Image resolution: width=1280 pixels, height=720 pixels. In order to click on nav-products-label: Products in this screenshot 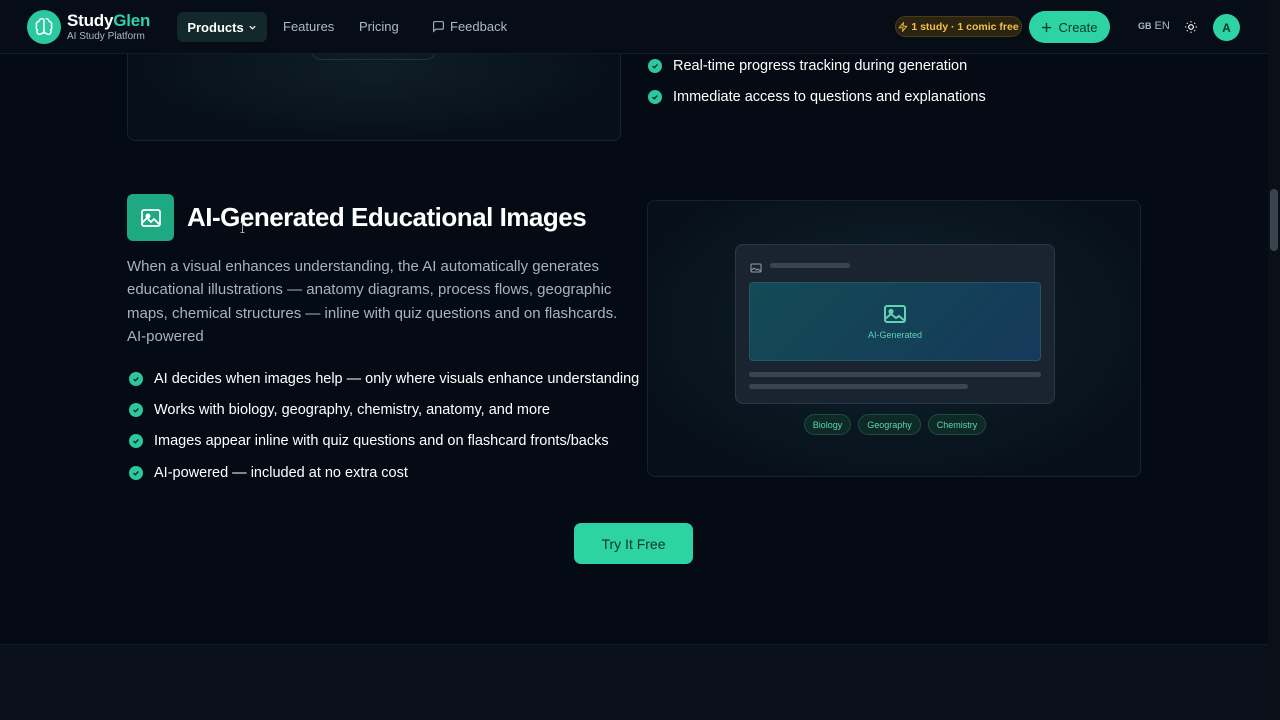, I will do `click(215, 27)`.